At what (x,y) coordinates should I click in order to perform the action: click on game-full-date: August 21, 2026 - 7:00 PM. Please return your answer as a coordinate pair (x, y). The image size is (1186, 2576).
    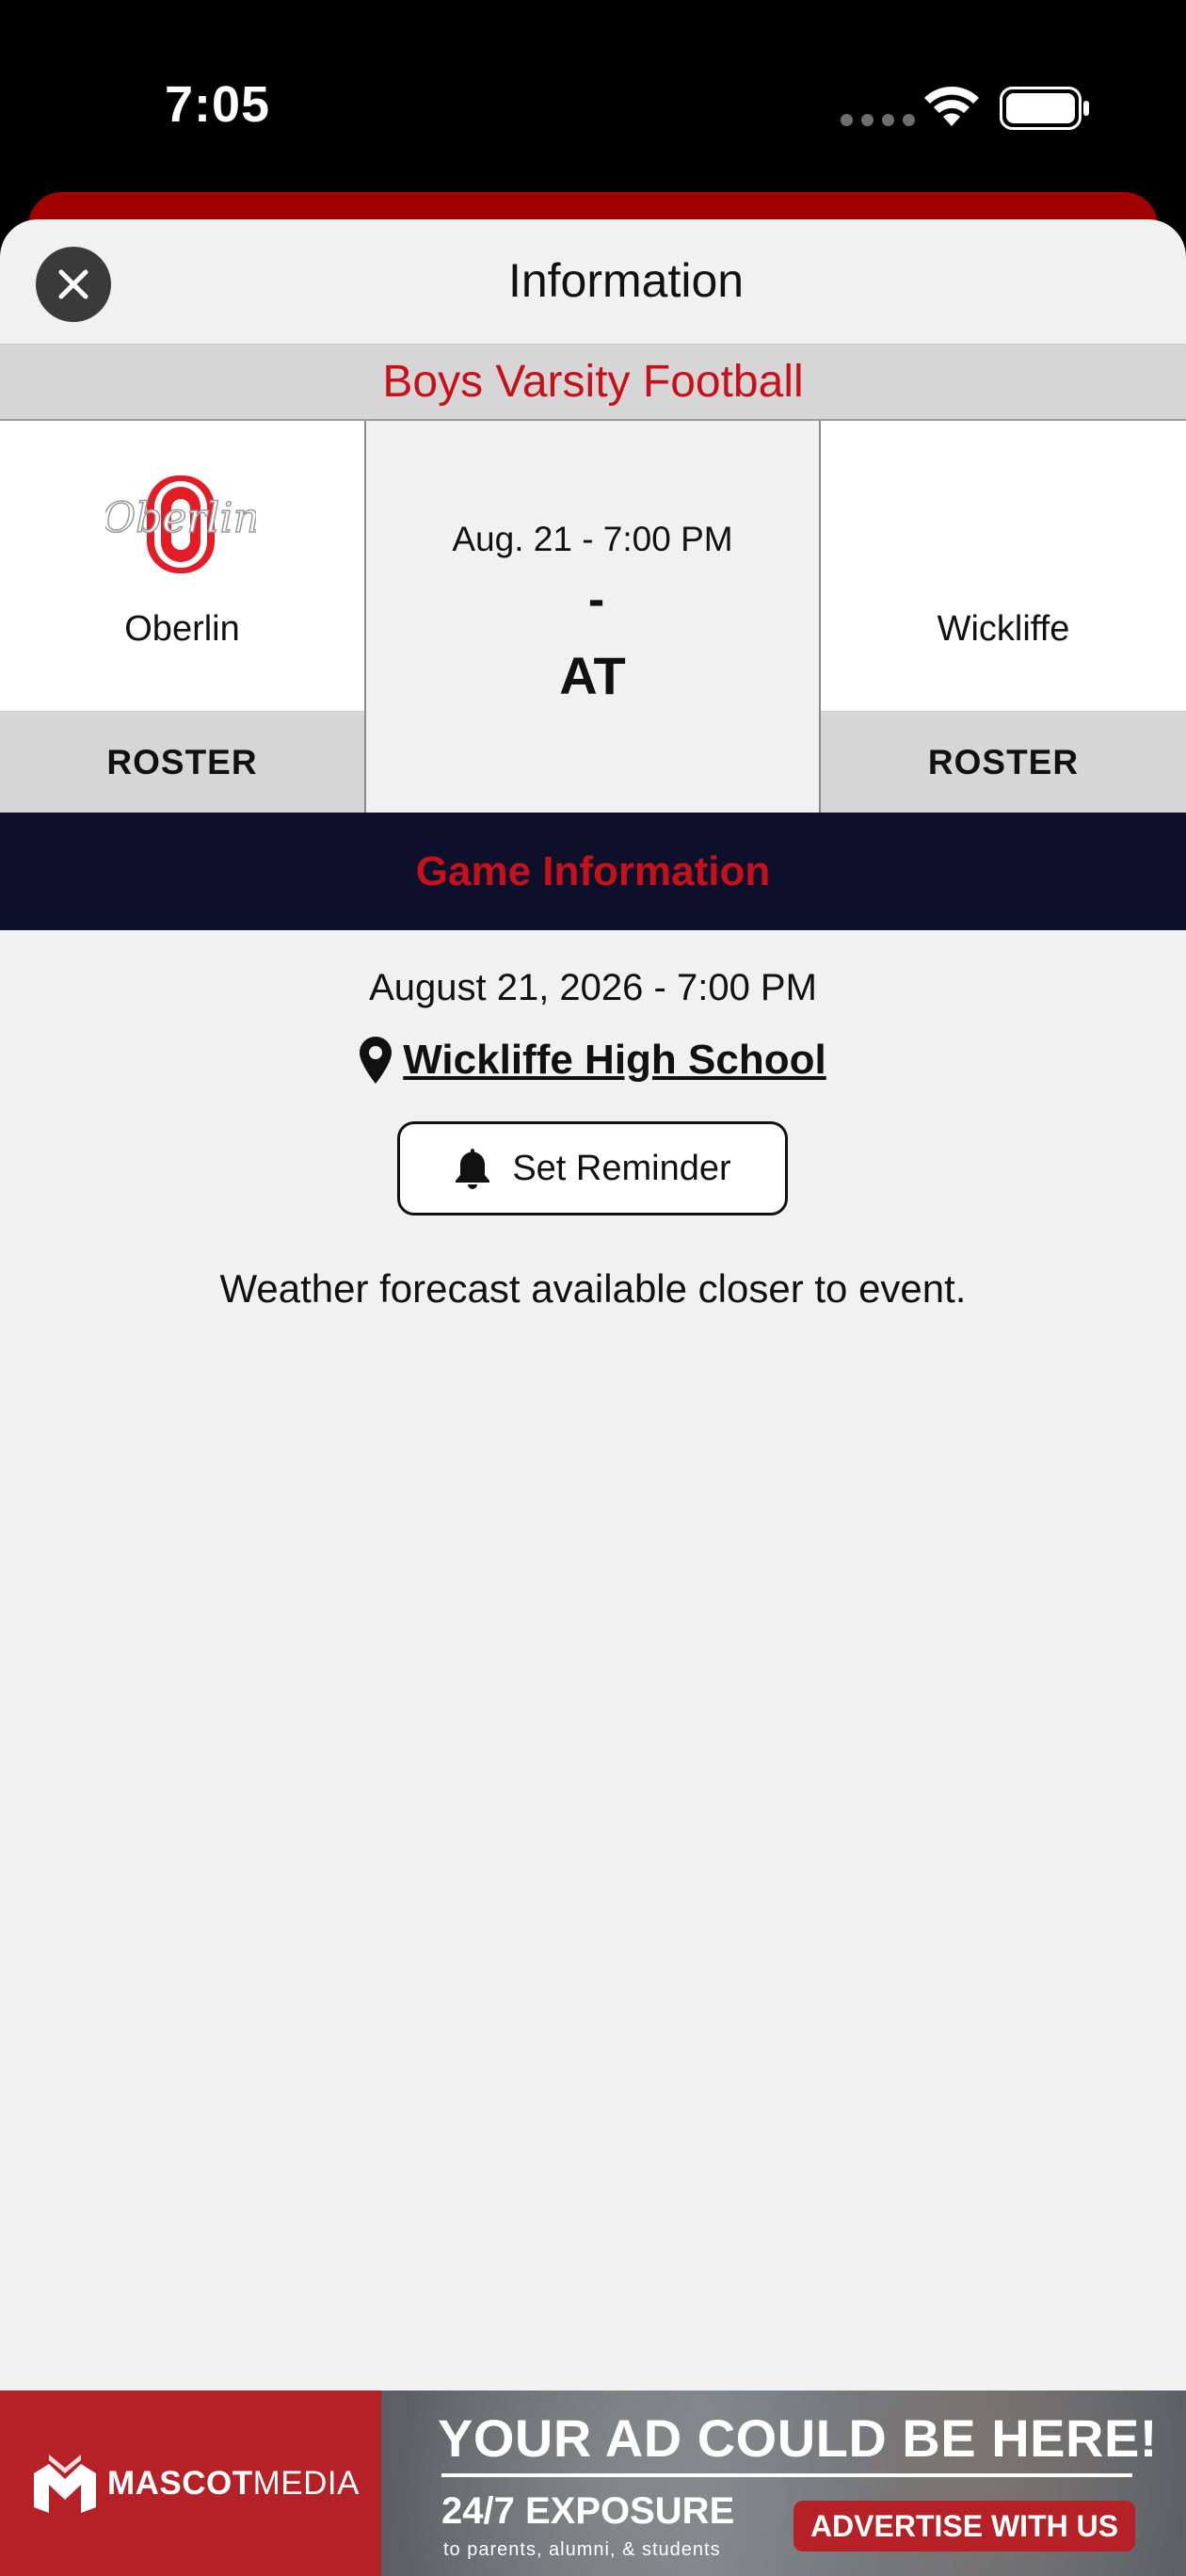
    Looking at the image, I should click on (593, 987).